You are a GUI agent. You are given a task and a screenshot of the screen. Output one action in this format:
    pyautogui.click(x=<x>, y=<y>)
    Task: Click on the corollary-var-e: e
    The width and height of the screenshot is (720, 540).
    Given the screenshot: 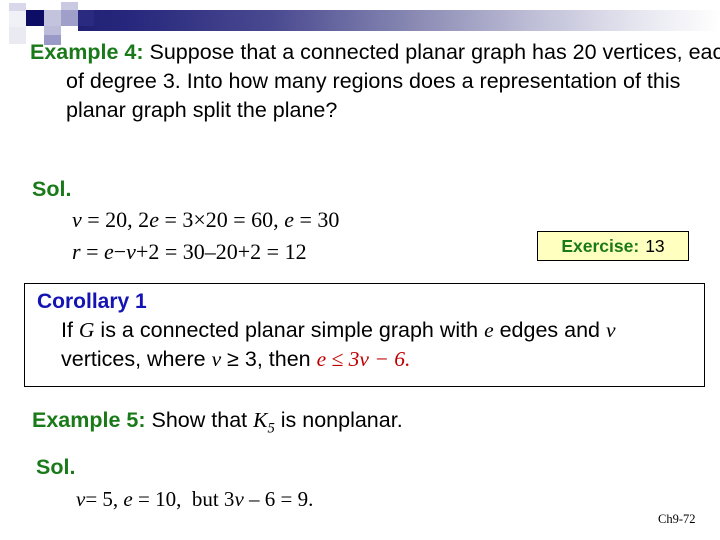 What is the action you would take?
    pyautogui.click(x=489, y=330)
    